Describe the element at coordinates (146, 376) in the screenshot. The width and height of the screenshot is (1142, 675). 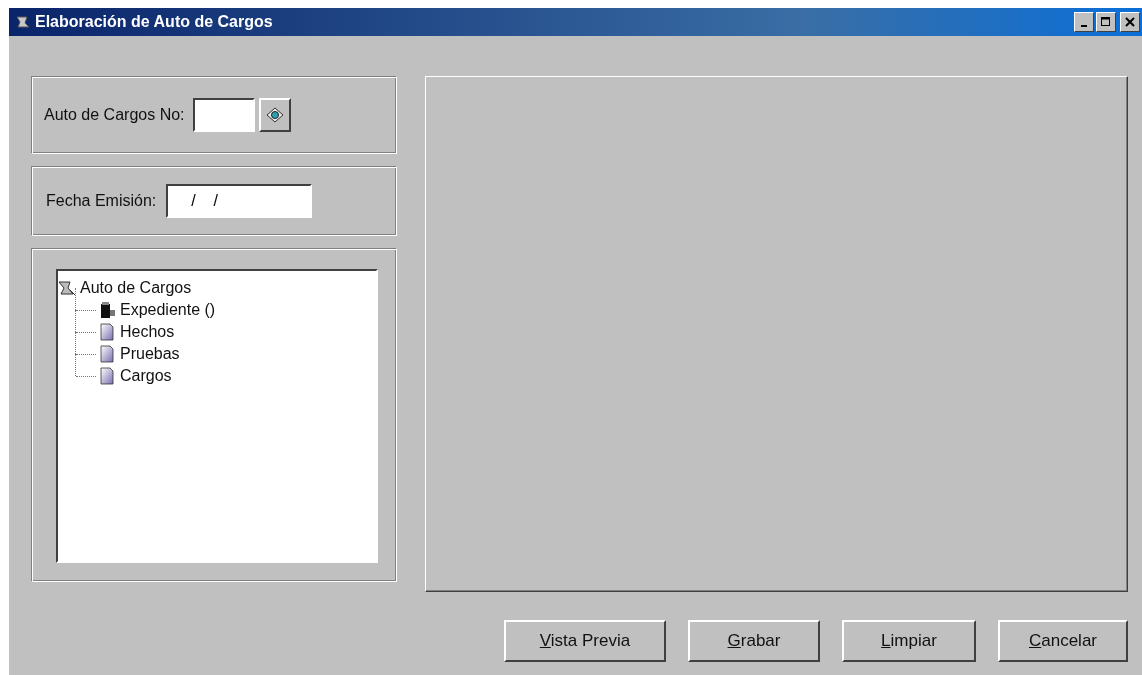
I see `tree-item: Cargos` at that location.